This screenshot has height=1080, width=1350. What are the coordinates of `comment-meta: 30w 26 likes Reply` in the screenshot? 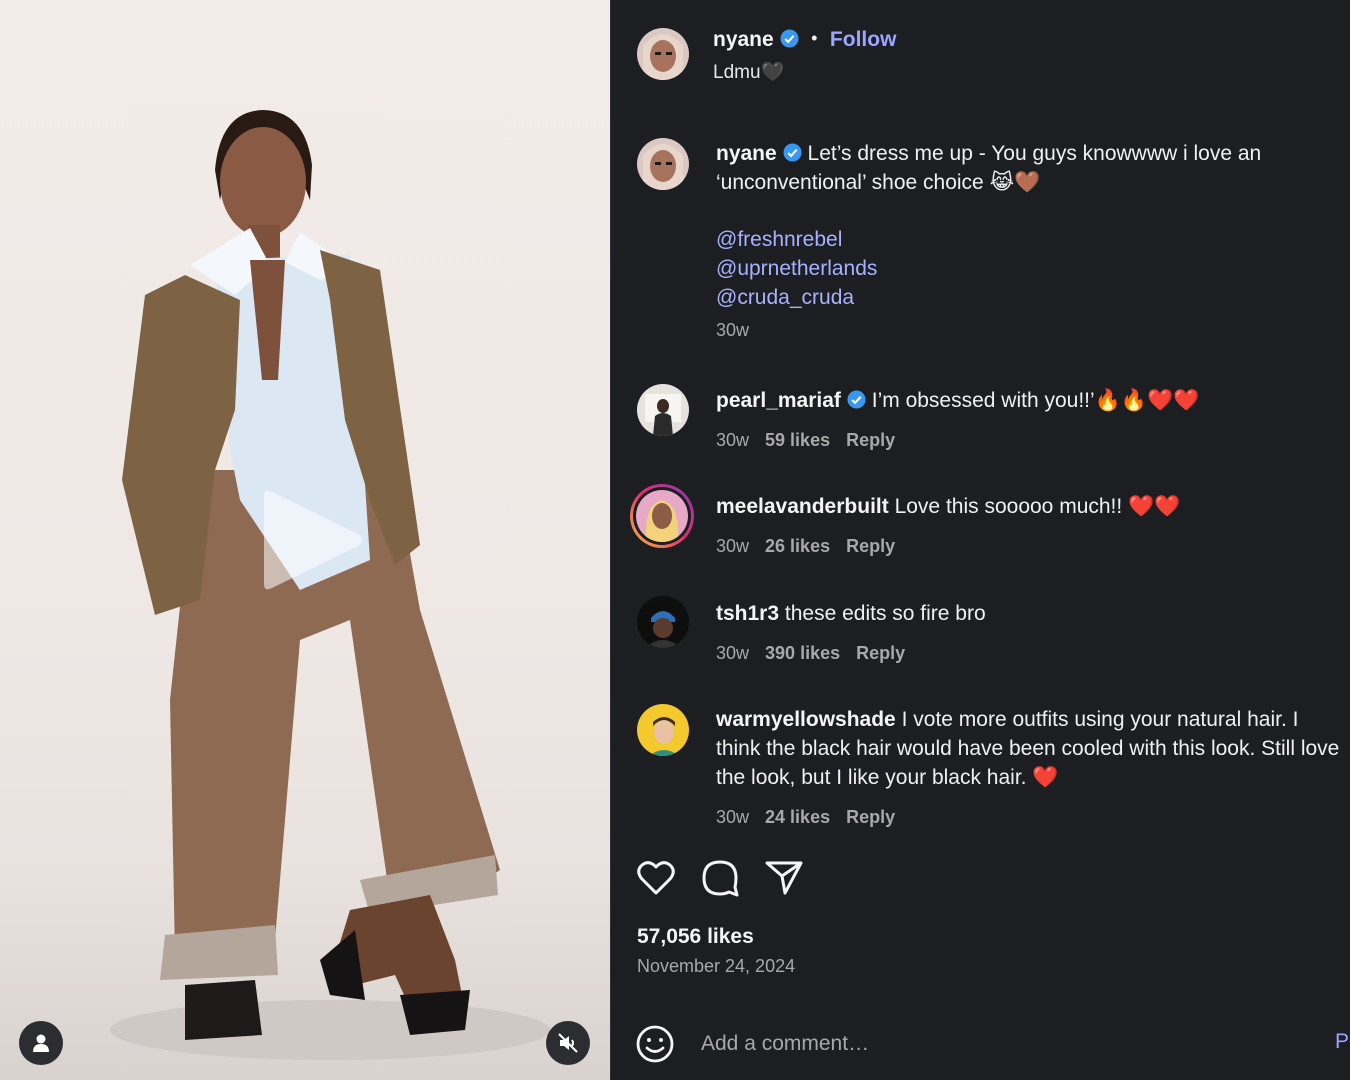 It's located at (813, 546).